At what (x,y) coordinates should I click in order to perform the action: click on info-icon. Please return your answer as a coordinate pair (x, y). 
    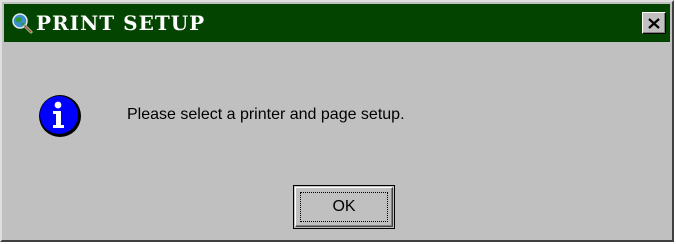
    Looking at the image, I should click on (60, 116).